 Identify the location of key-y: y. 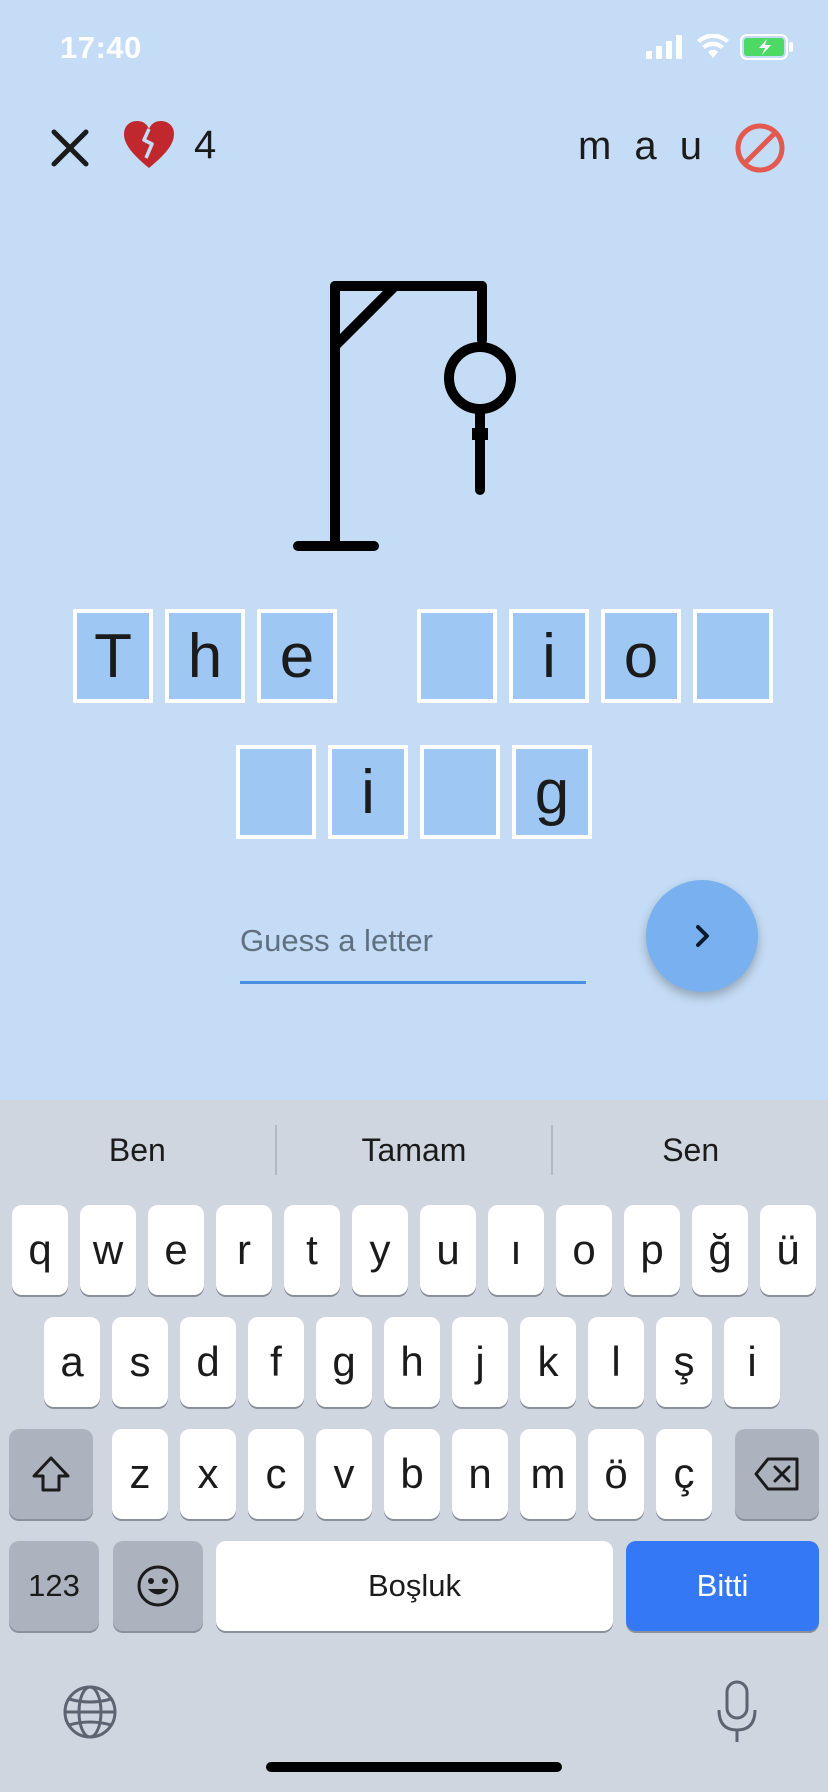
(380, 1250).